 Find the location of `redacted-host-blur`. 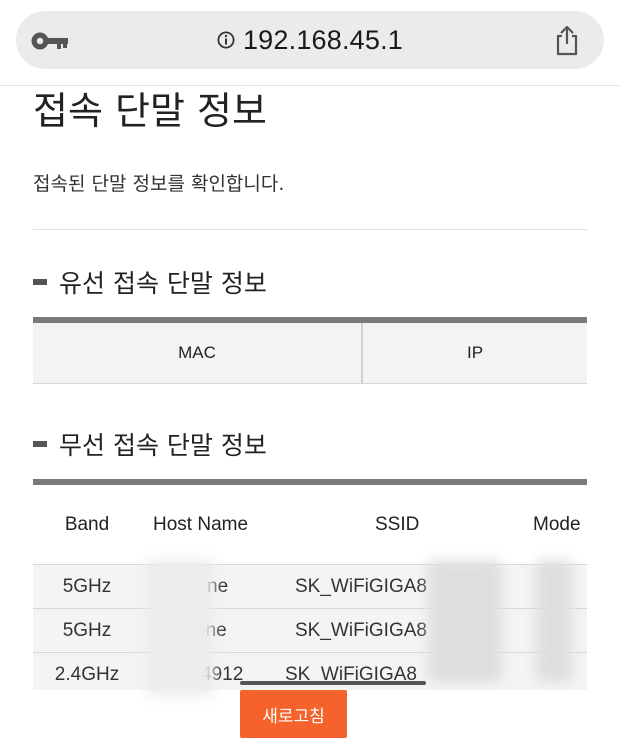

redacted-host-blur is located at coordinates (180, 628).